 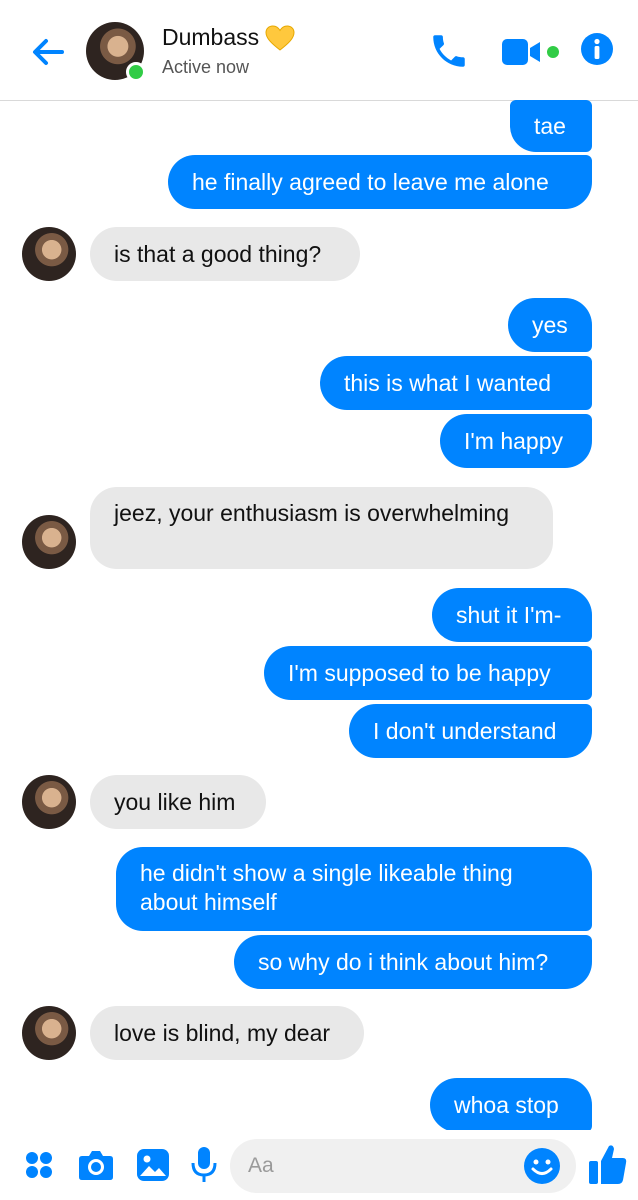 What do you see at coordinates (321, 528) in the screenshot?
I see `incoming-message: jeez, your enthusiasm is overwhelming` at bounding box center [321, 528].